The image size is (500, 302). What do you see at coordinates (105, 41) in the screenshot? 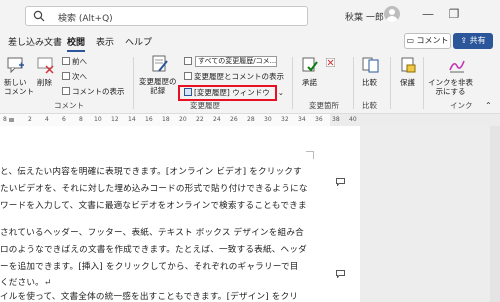
I see `tab-view: 表示` at bounding box center [105, 41].